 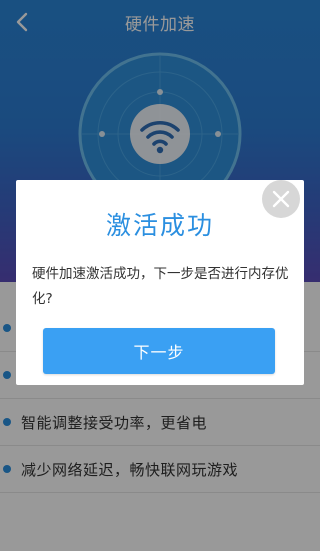 I want to click on dialog-title: 激活成功, so click(x=159, y=225).